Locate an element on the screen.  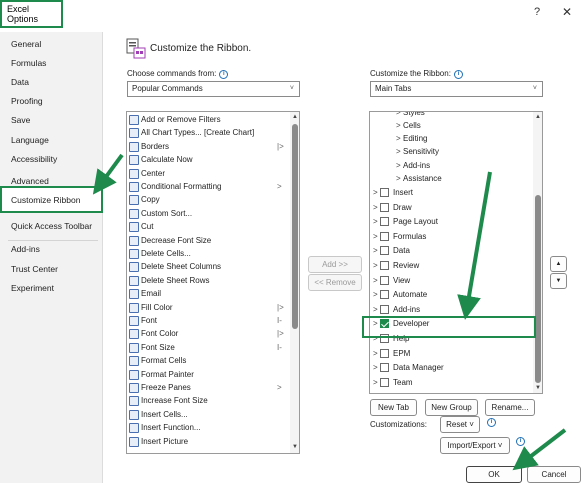
reset-button: Reset ˅ is located at coordinates (460, 424).